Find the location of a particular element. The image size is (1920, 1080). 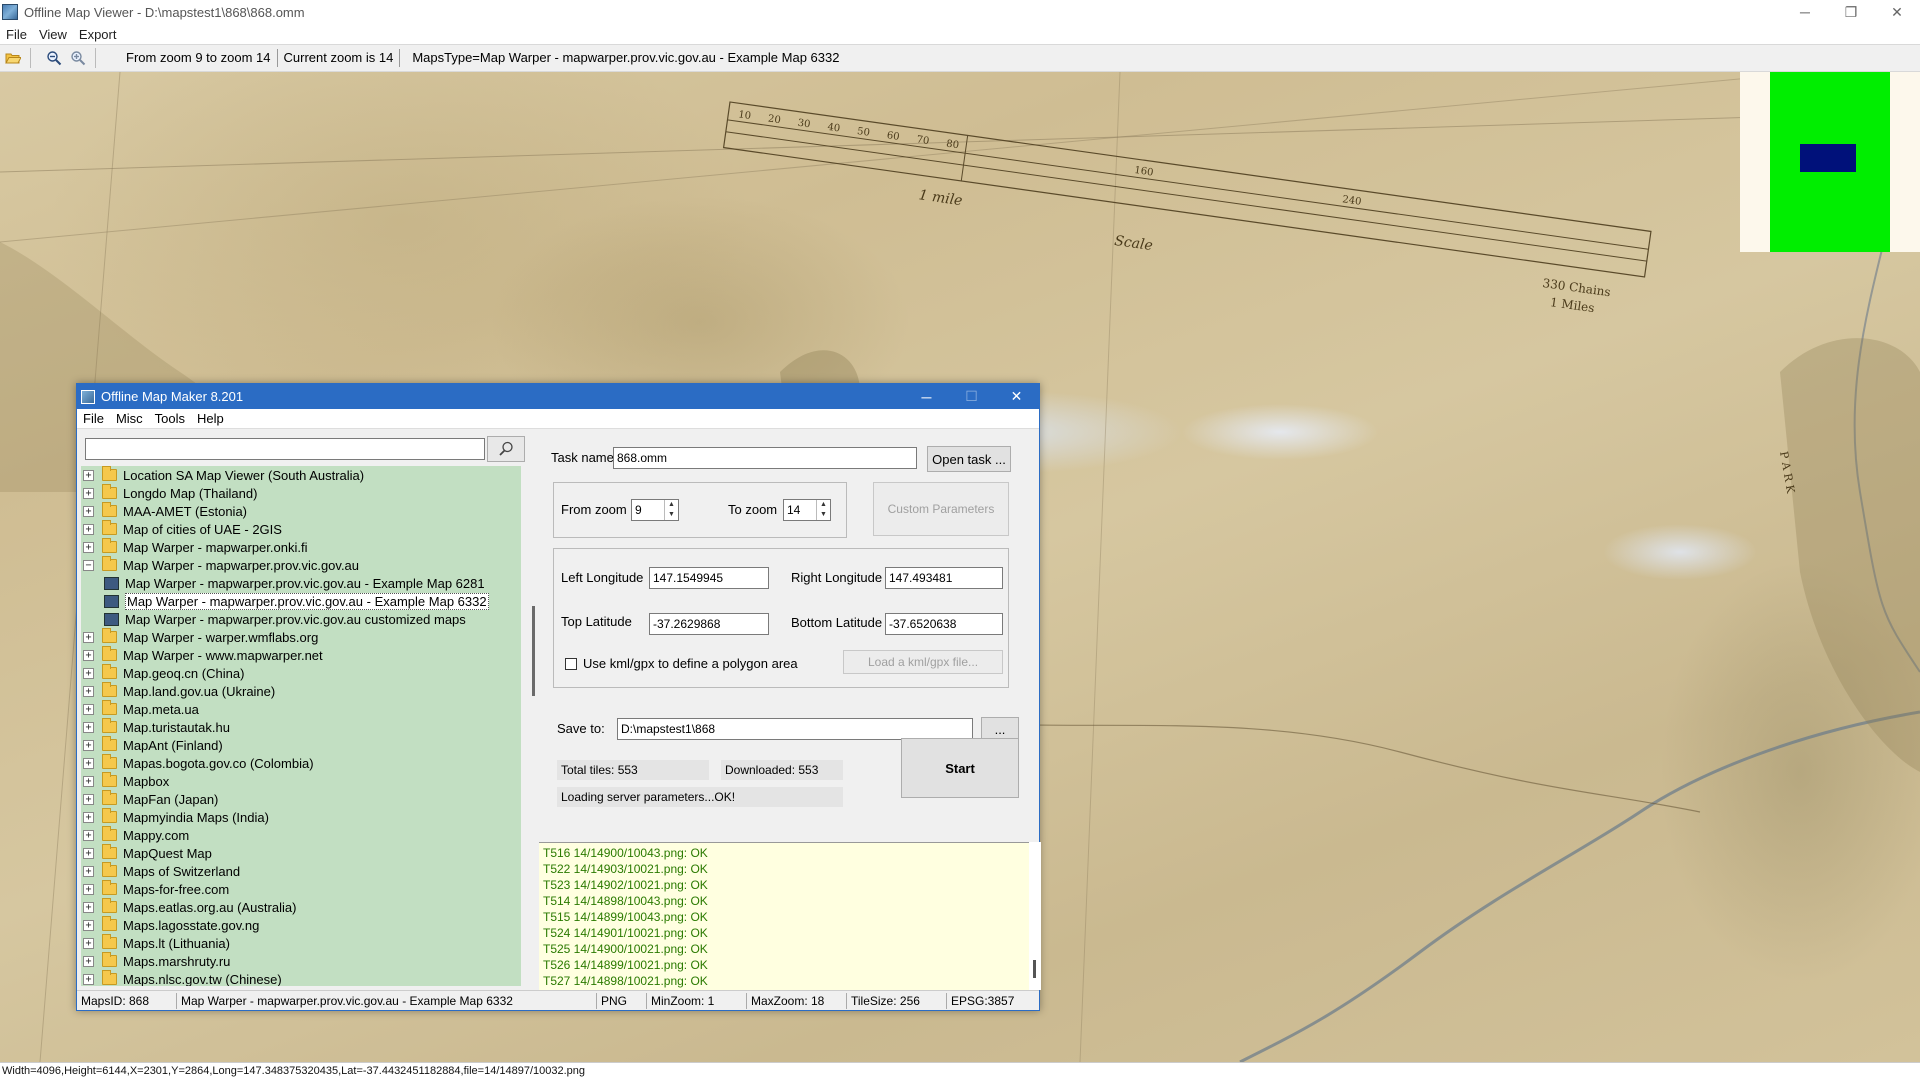

top-latitude-field: -37.2629868 is located at coordinates (709, 624).